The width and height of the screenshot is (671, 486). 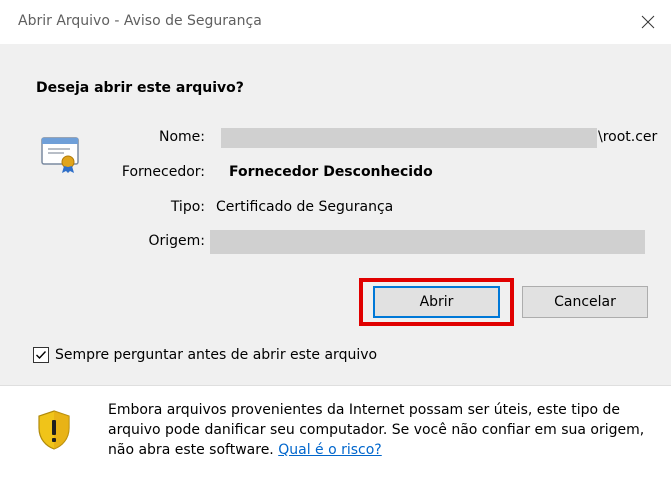 What do you see at coordinates (436, 302) in the screenshot?
I see `open-button: Abrir` at bounding box center [436, 302].